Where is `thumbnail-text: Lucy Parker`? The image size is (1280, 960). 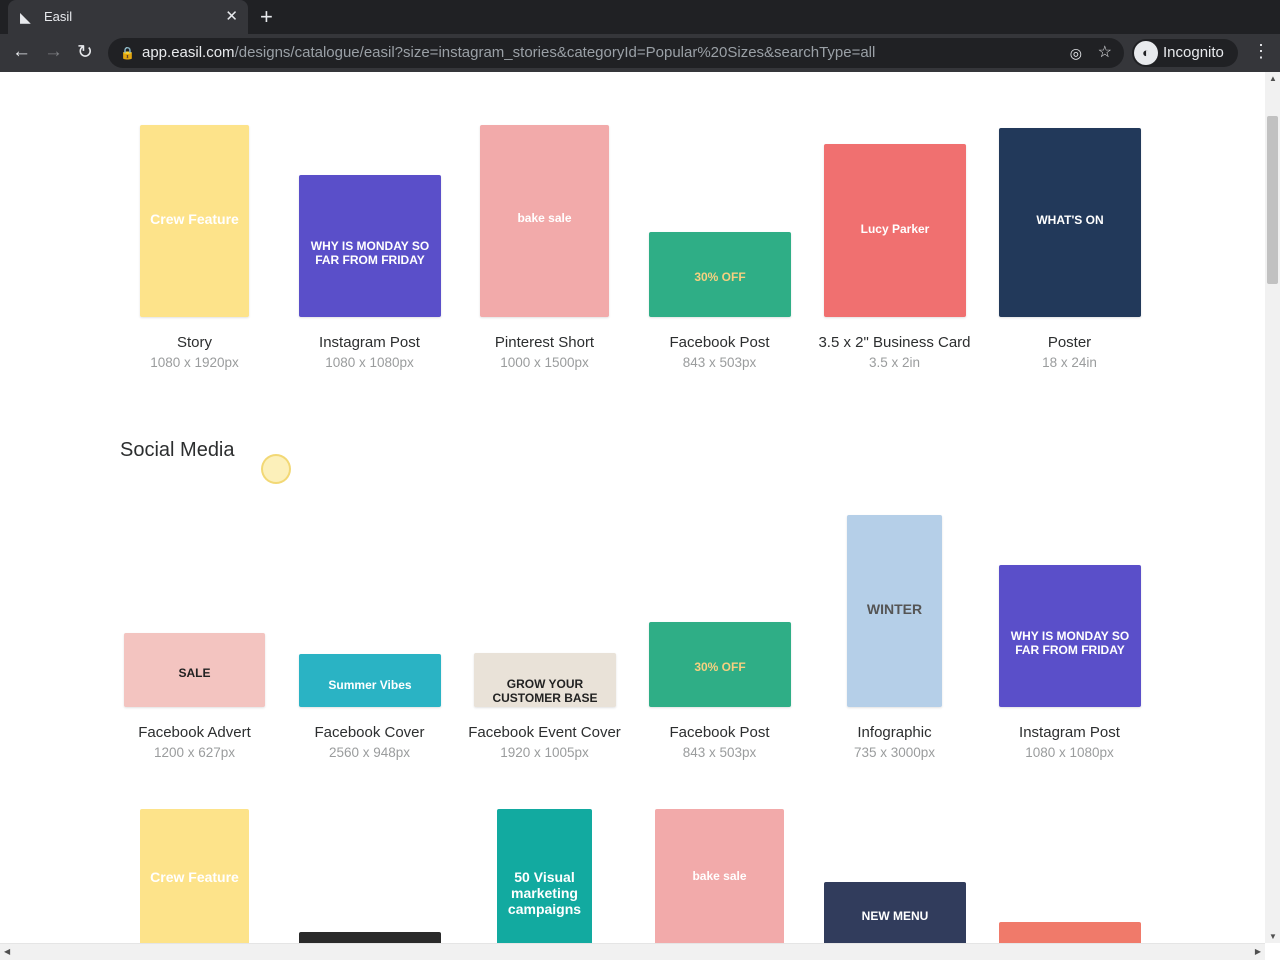 thumbnail-text: Lucy Parker is located at coordinates (895, 228).